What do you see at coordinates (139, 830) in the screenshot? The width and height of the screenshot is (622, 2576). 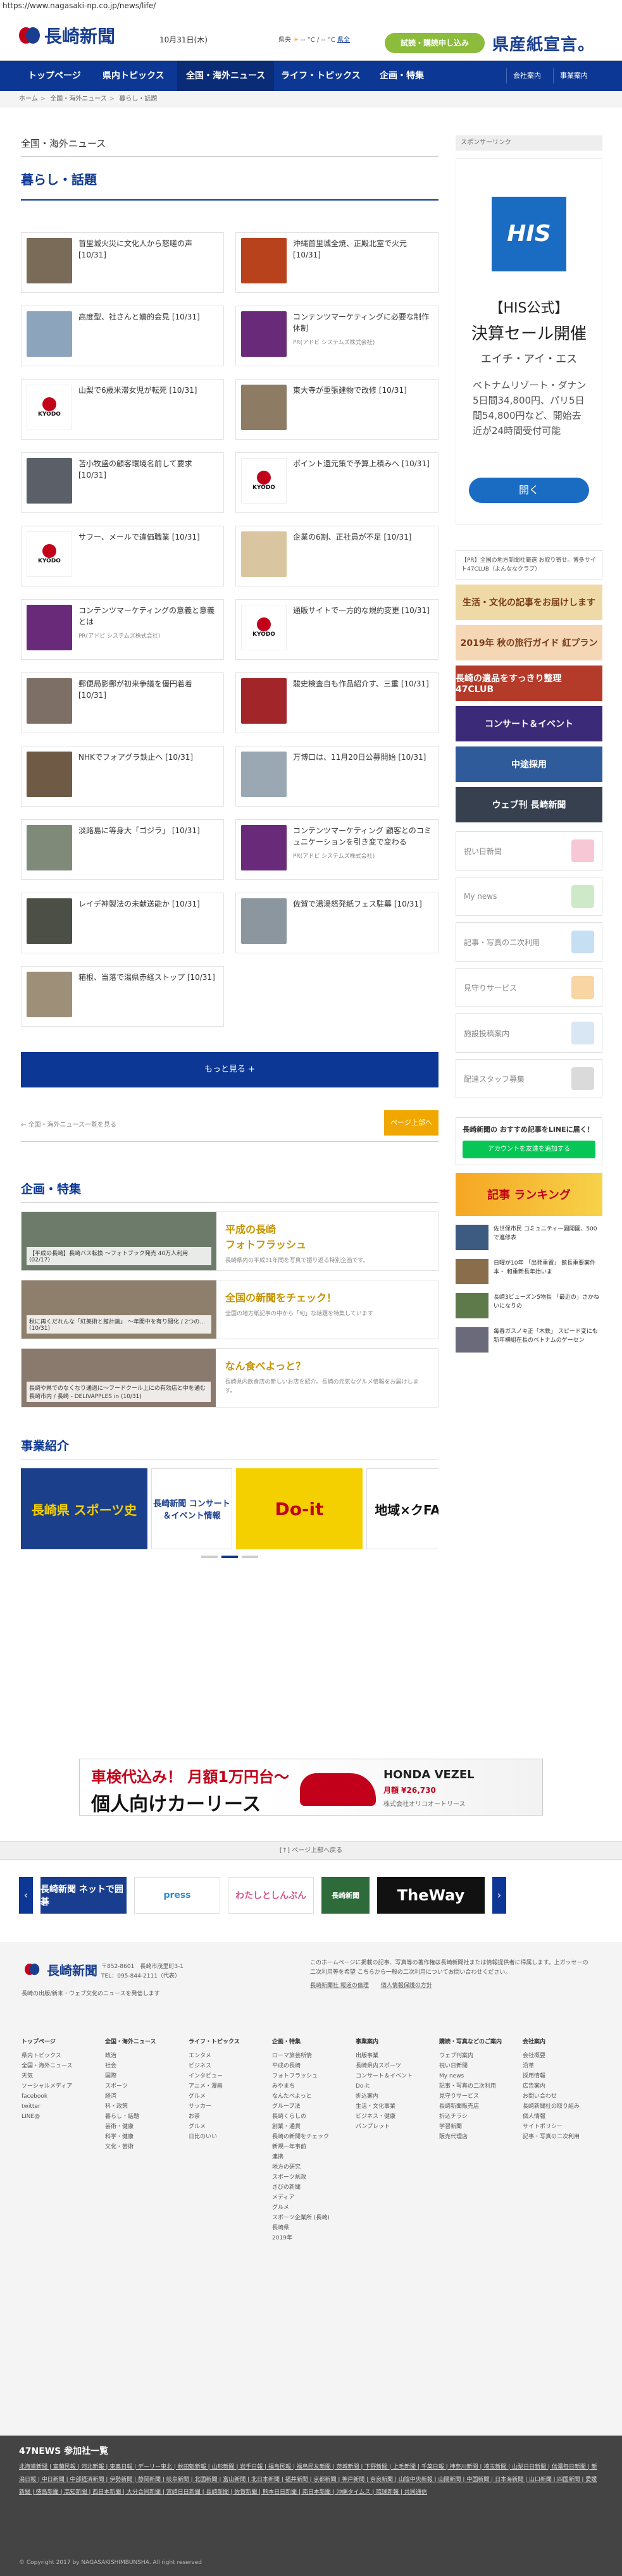 I see `article-title: 淡路島に等身大「ゴジラ」 [10/31]` at bounding box center [139, 830].